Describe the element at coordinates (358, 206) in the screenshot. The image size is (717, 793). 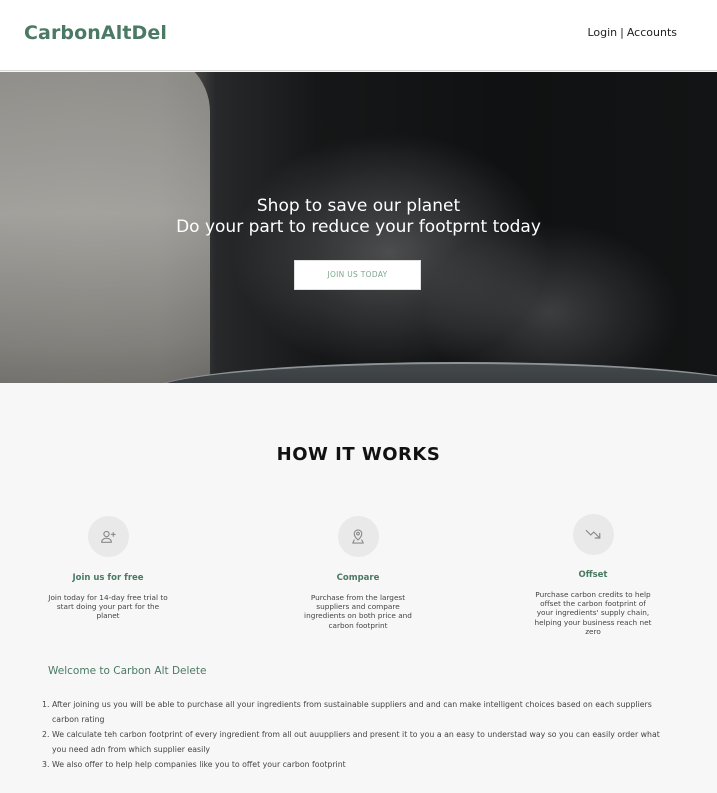
I see `hero-headline: Shop to save our planet` at that location.